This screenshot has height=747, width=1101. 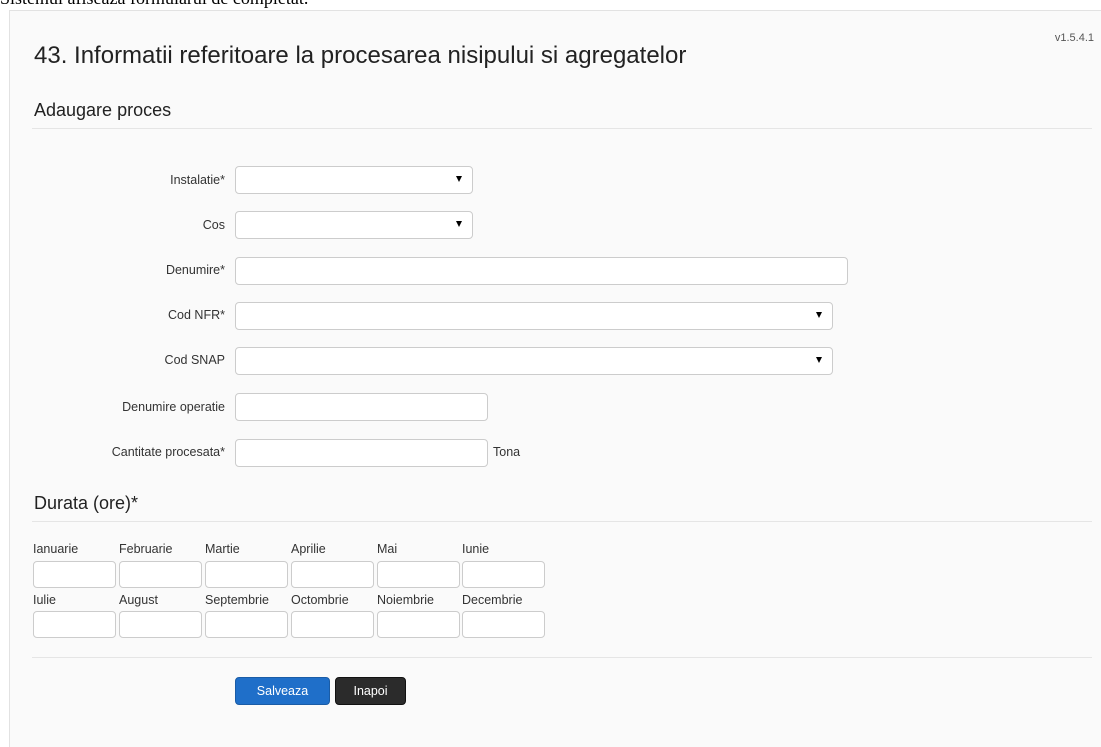 I want to click on back-button: Inapoi, so click(x=370, y=691).